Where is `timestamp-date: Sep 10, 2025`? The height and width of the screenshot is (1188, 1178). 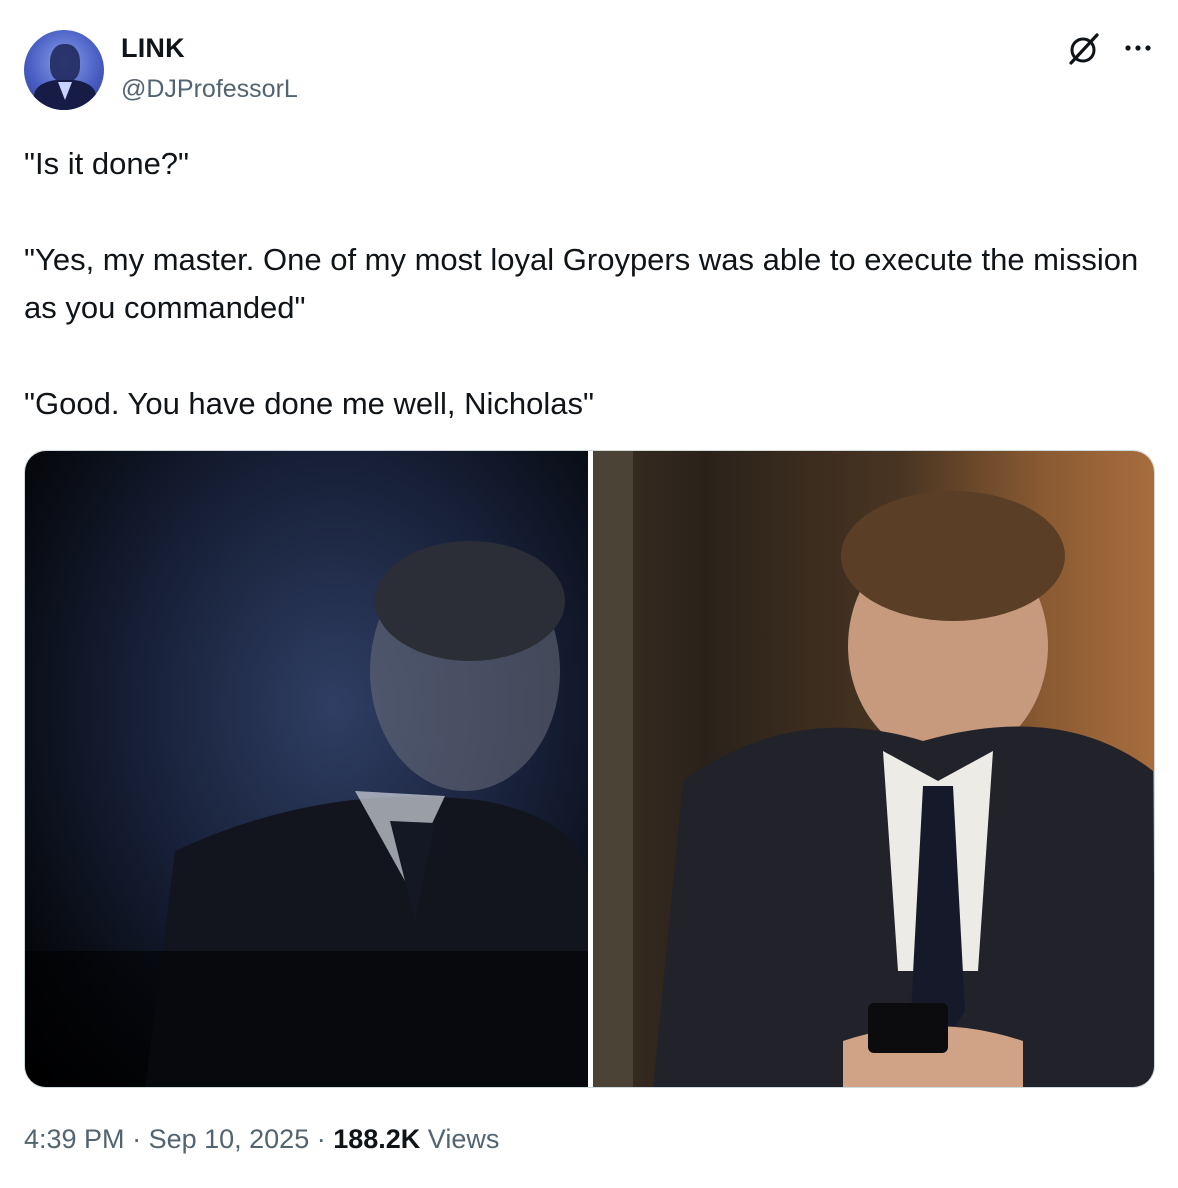
timestamp-date: Sep 10, 2025 is located at coordinates (229, 1139).